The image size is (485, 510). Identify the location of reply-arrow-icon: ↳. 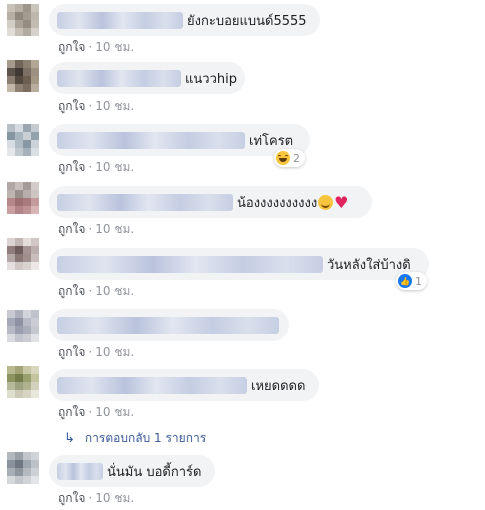
(69, 438).